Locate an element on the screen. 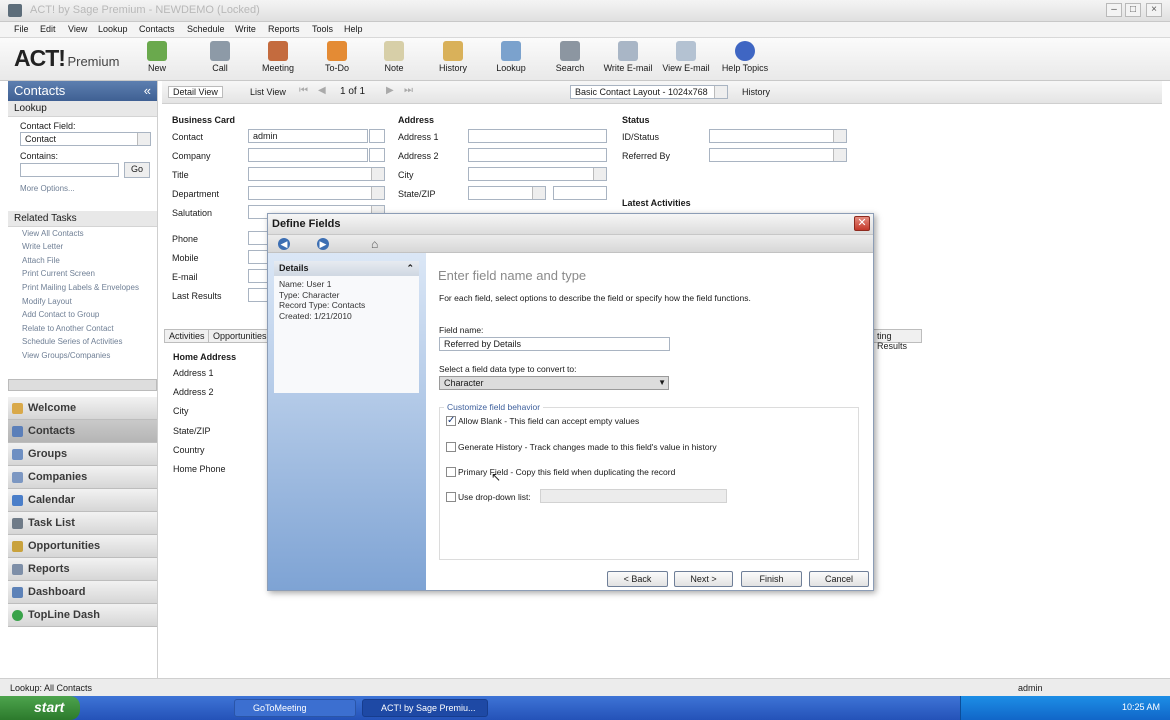  note-button: Note is located at coordinates (394, 57).